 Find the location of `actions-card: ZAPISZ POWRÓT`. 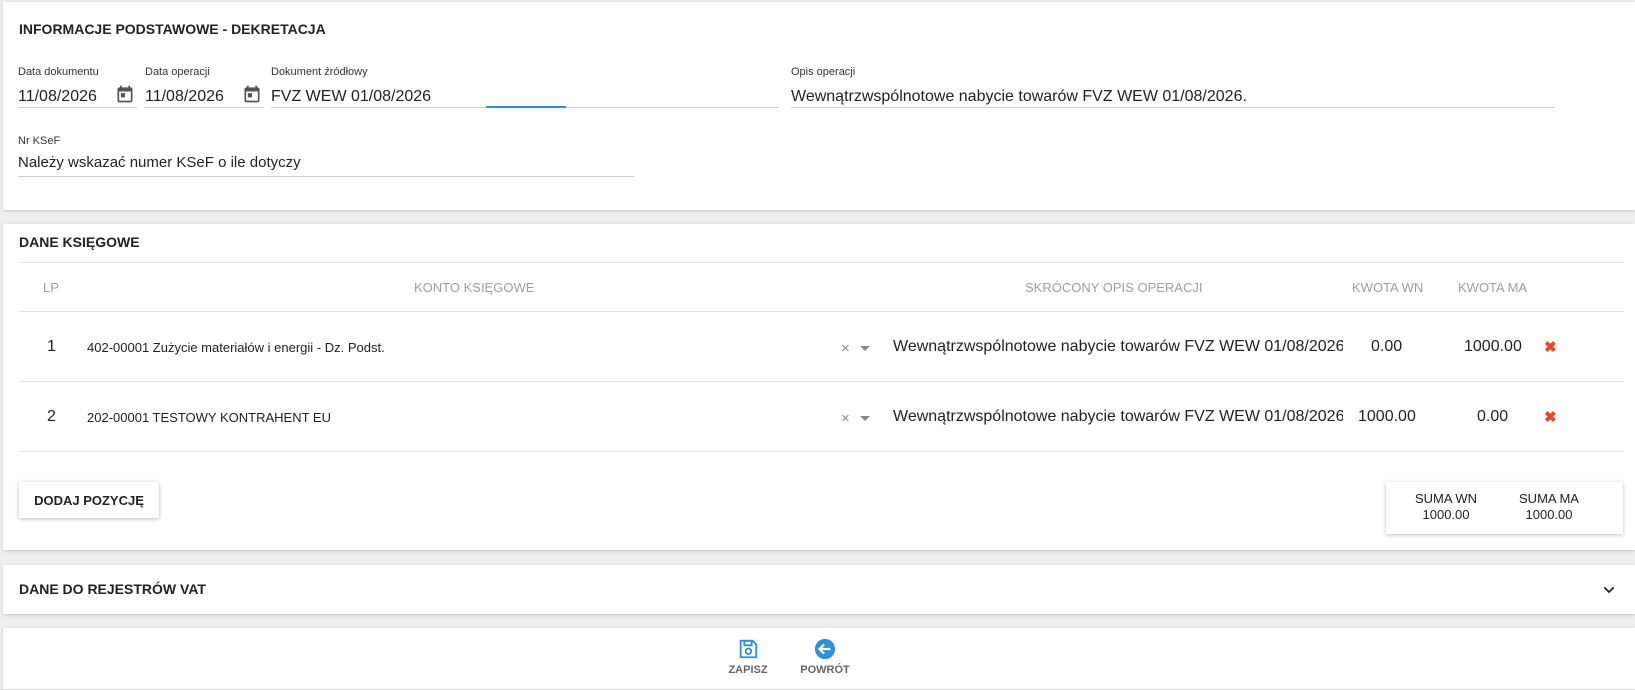

actions-card: ZAPISZ POWRÓT is located at coordinates (819, 658).